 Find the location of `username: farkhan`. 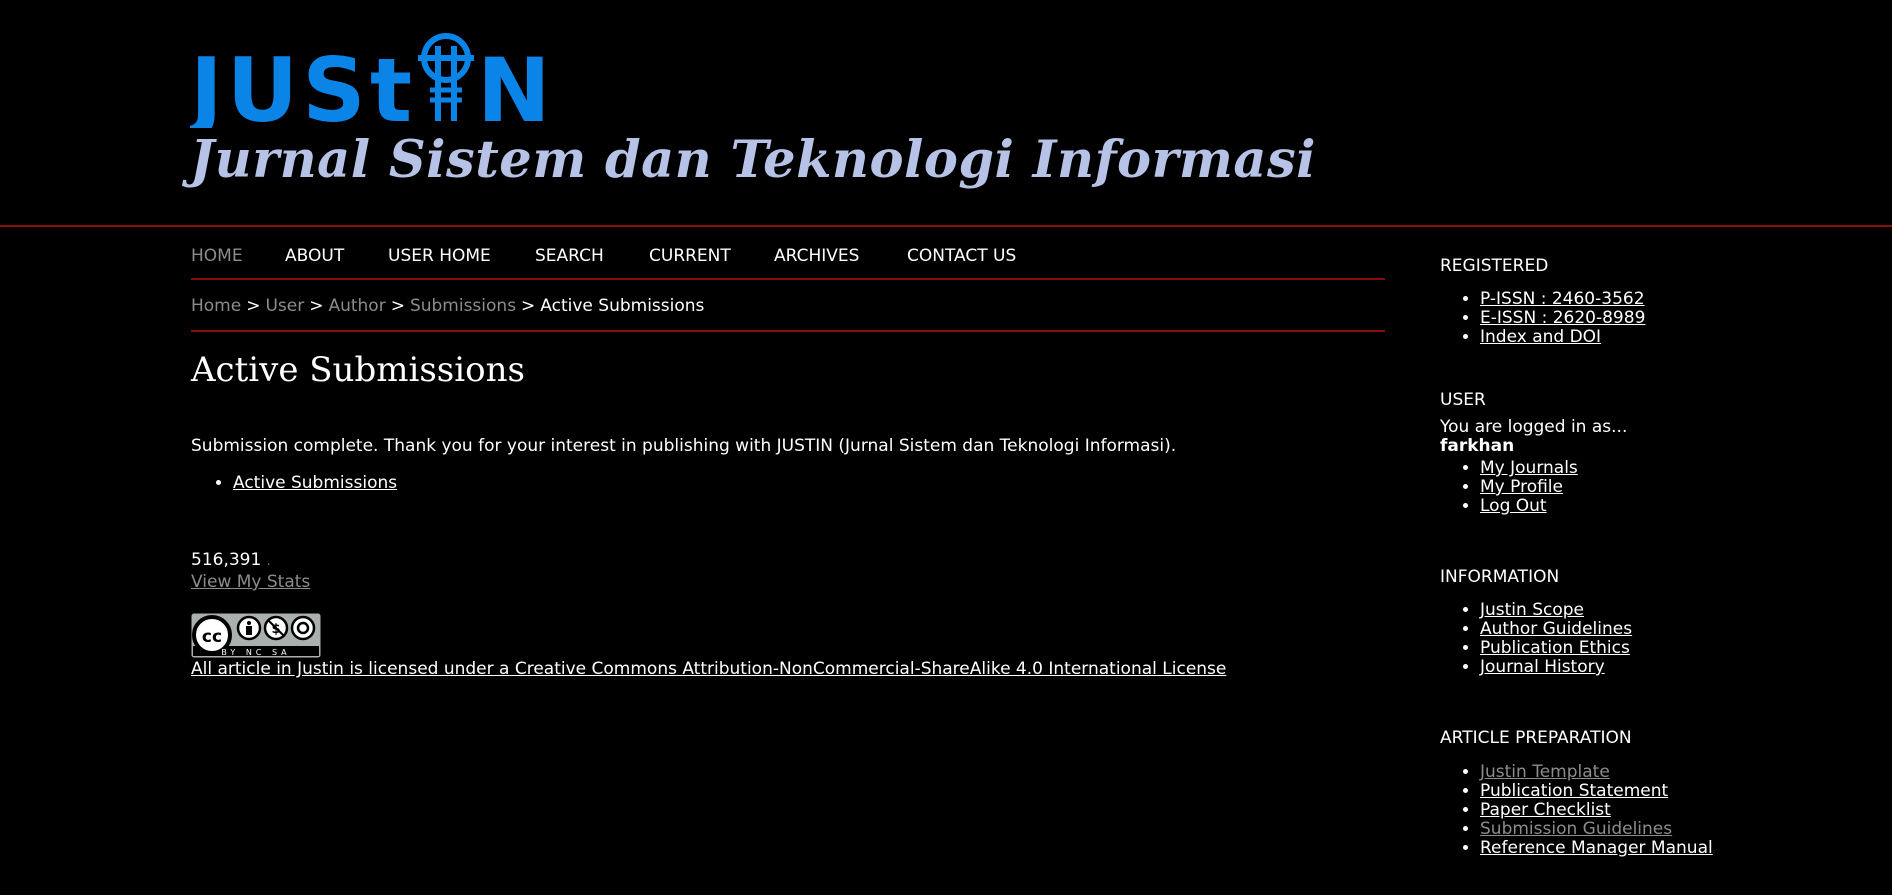

username: farkhan is located at coordinates (1477, 446).